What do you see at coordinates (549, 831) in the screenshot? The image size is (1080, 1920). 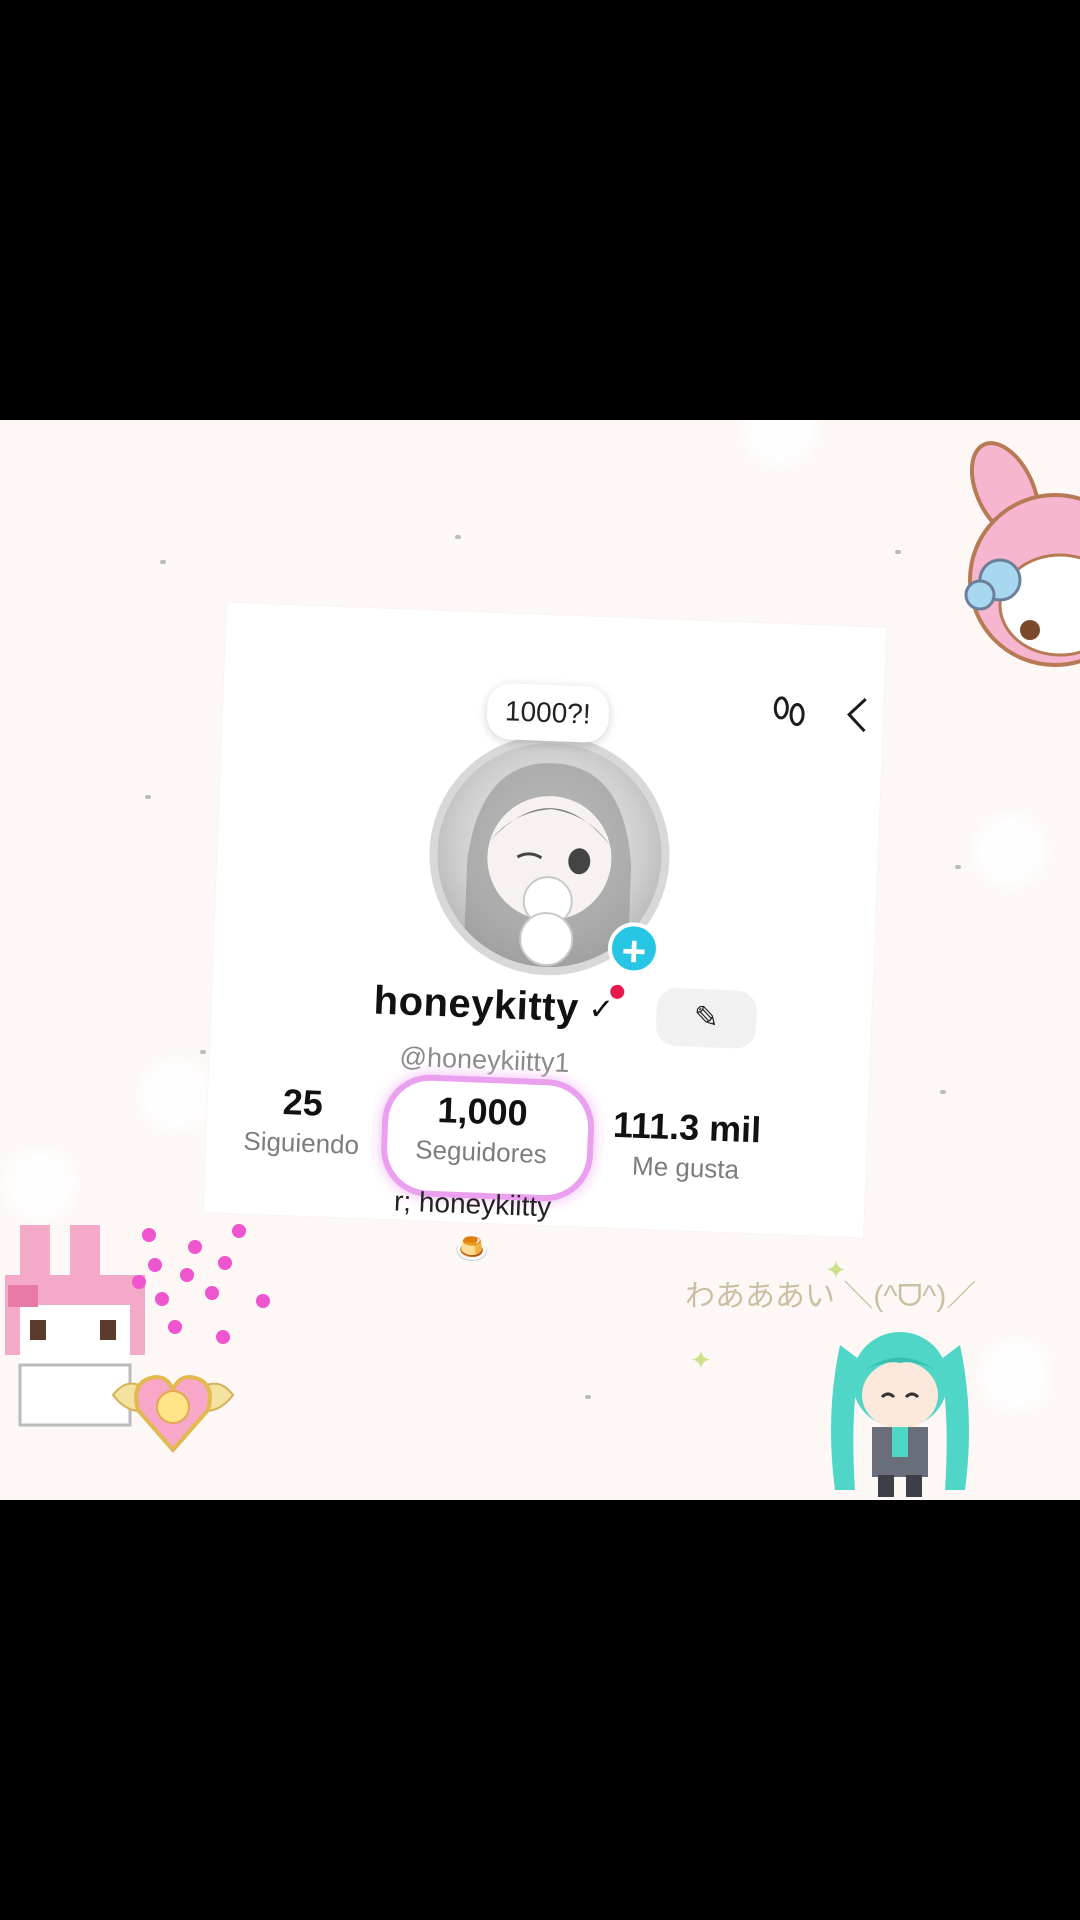 I see `avatar-container: 1000?! +` at bounding box center [549, 831].